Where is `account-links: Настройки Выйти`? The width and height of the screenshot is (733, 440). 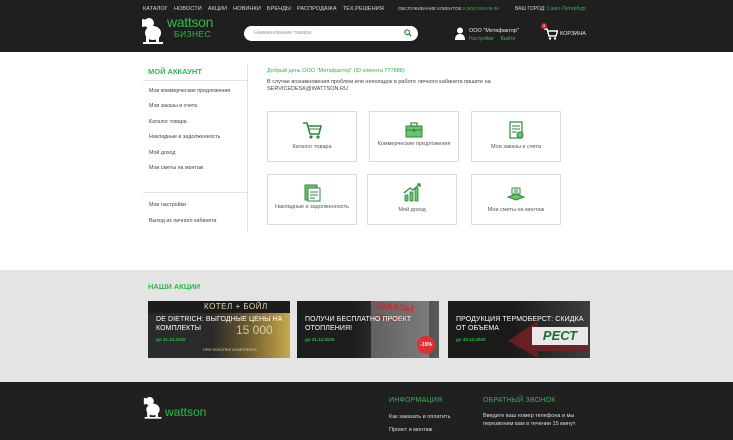
account-links: Настройки Выйти is located at coordinates (492, 39).